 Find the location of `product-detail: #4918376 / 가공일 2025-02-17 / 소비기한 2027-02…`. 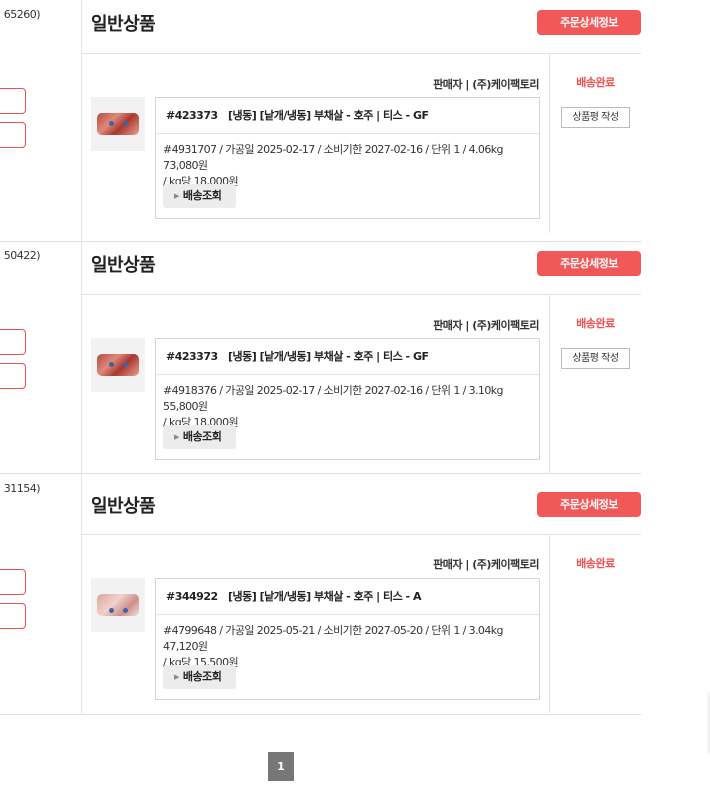

product-detail: #4918376 / 가공일 2025-02-17 / 소비기한 2027-02… is located at coordinates (347, 403).